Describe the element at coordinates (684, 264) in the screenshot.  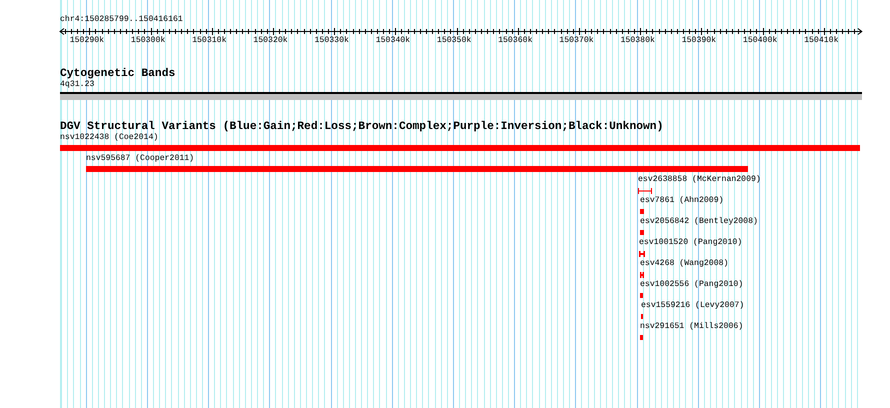
I see `variant-label: esv4268 (Wang2008)` at that location.